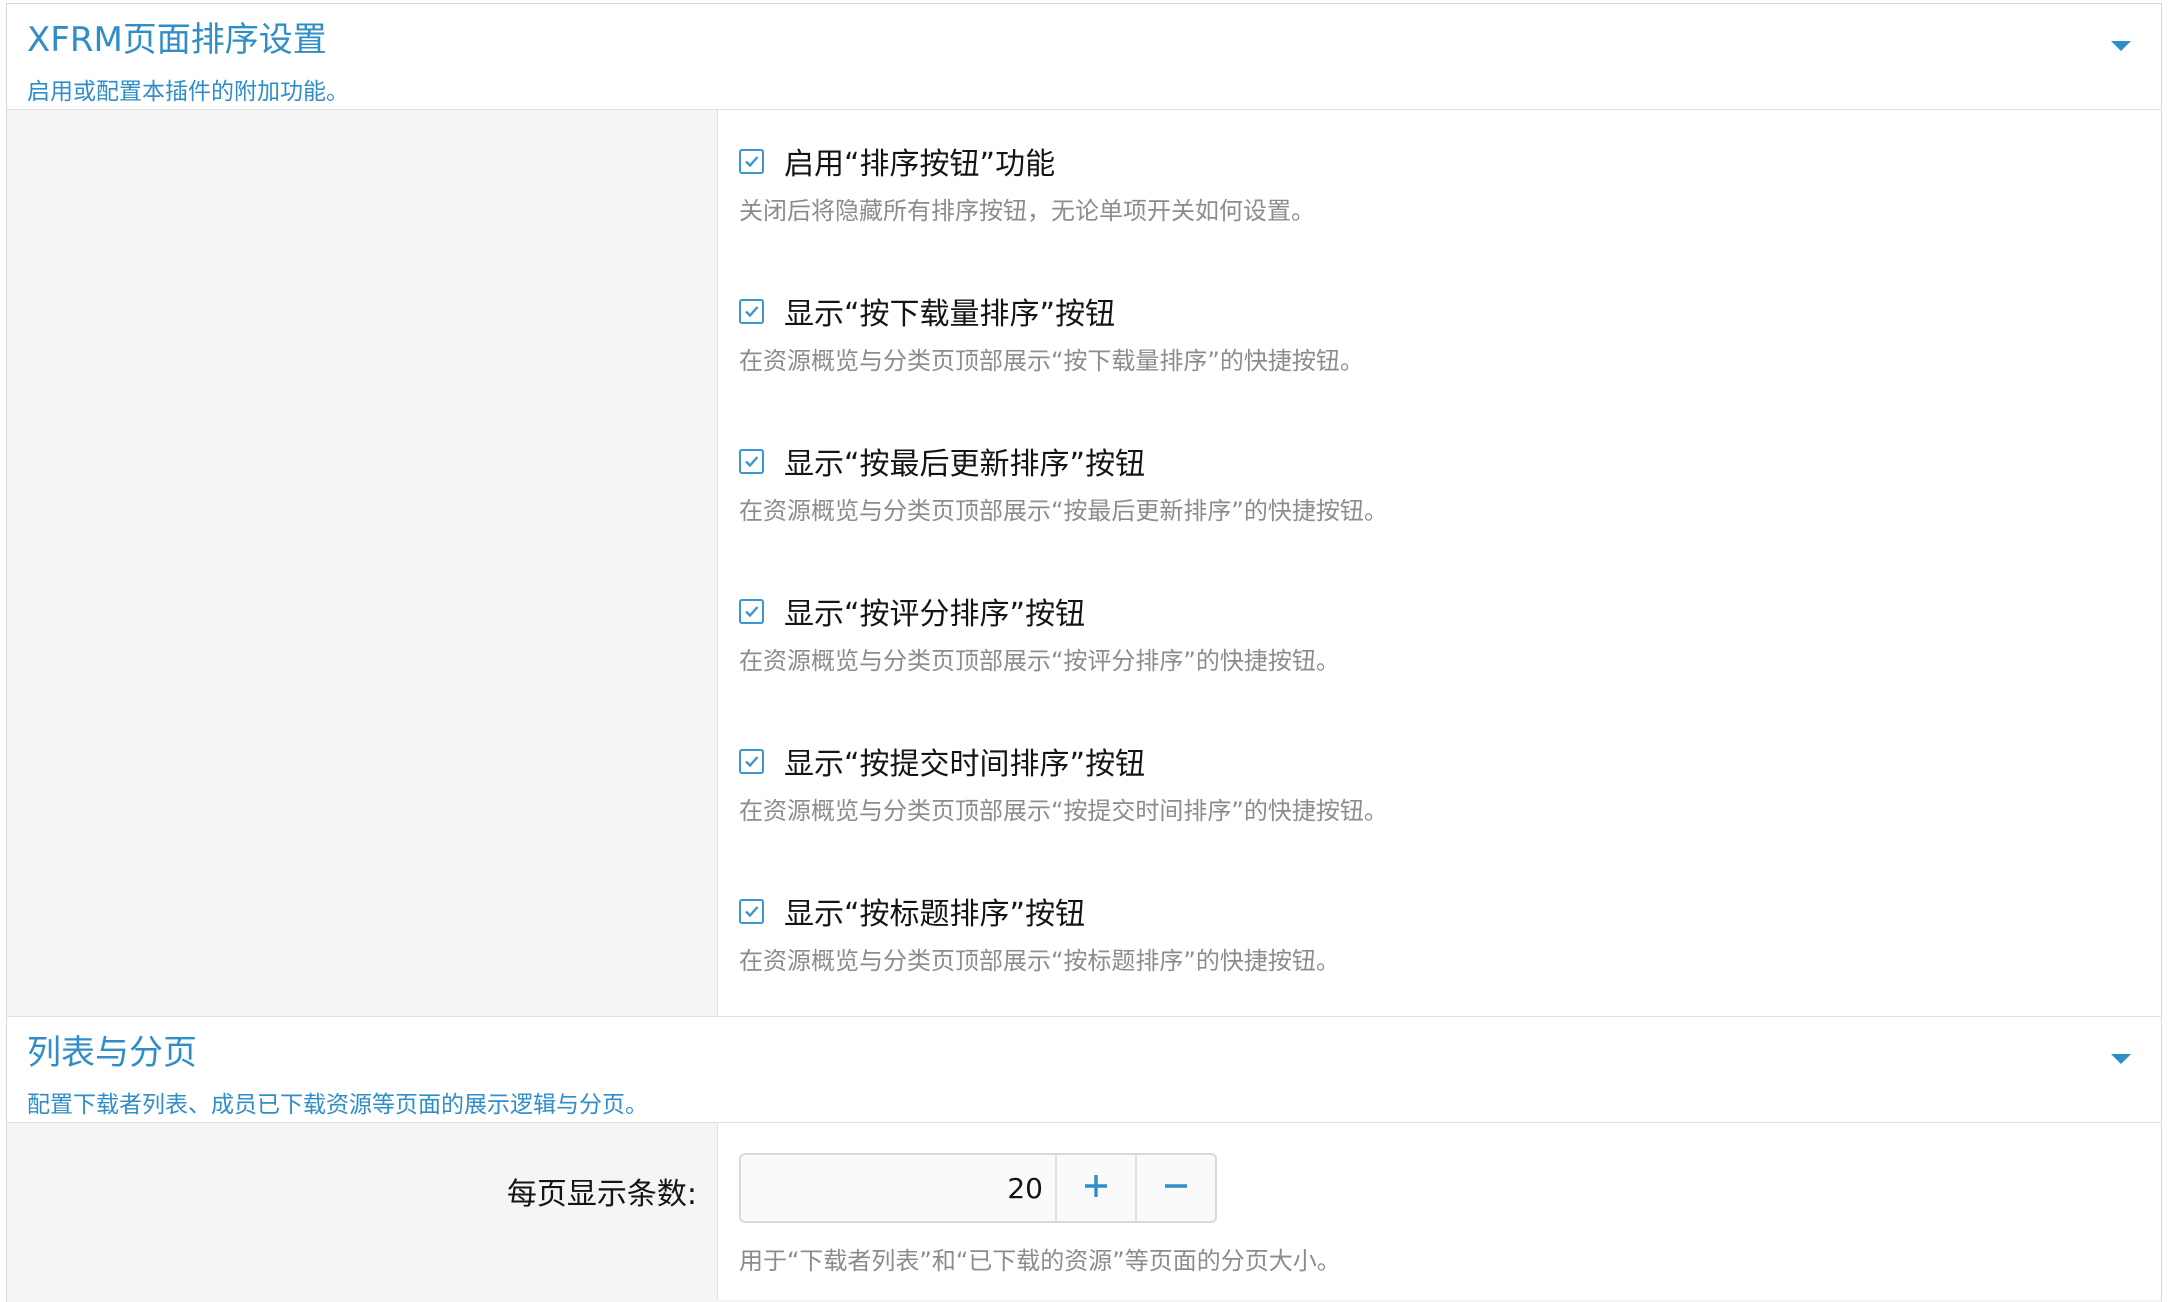 This screenshot has width=2168, height=1302. I want to click on sort-rating-checkbox, so click(751, 611).